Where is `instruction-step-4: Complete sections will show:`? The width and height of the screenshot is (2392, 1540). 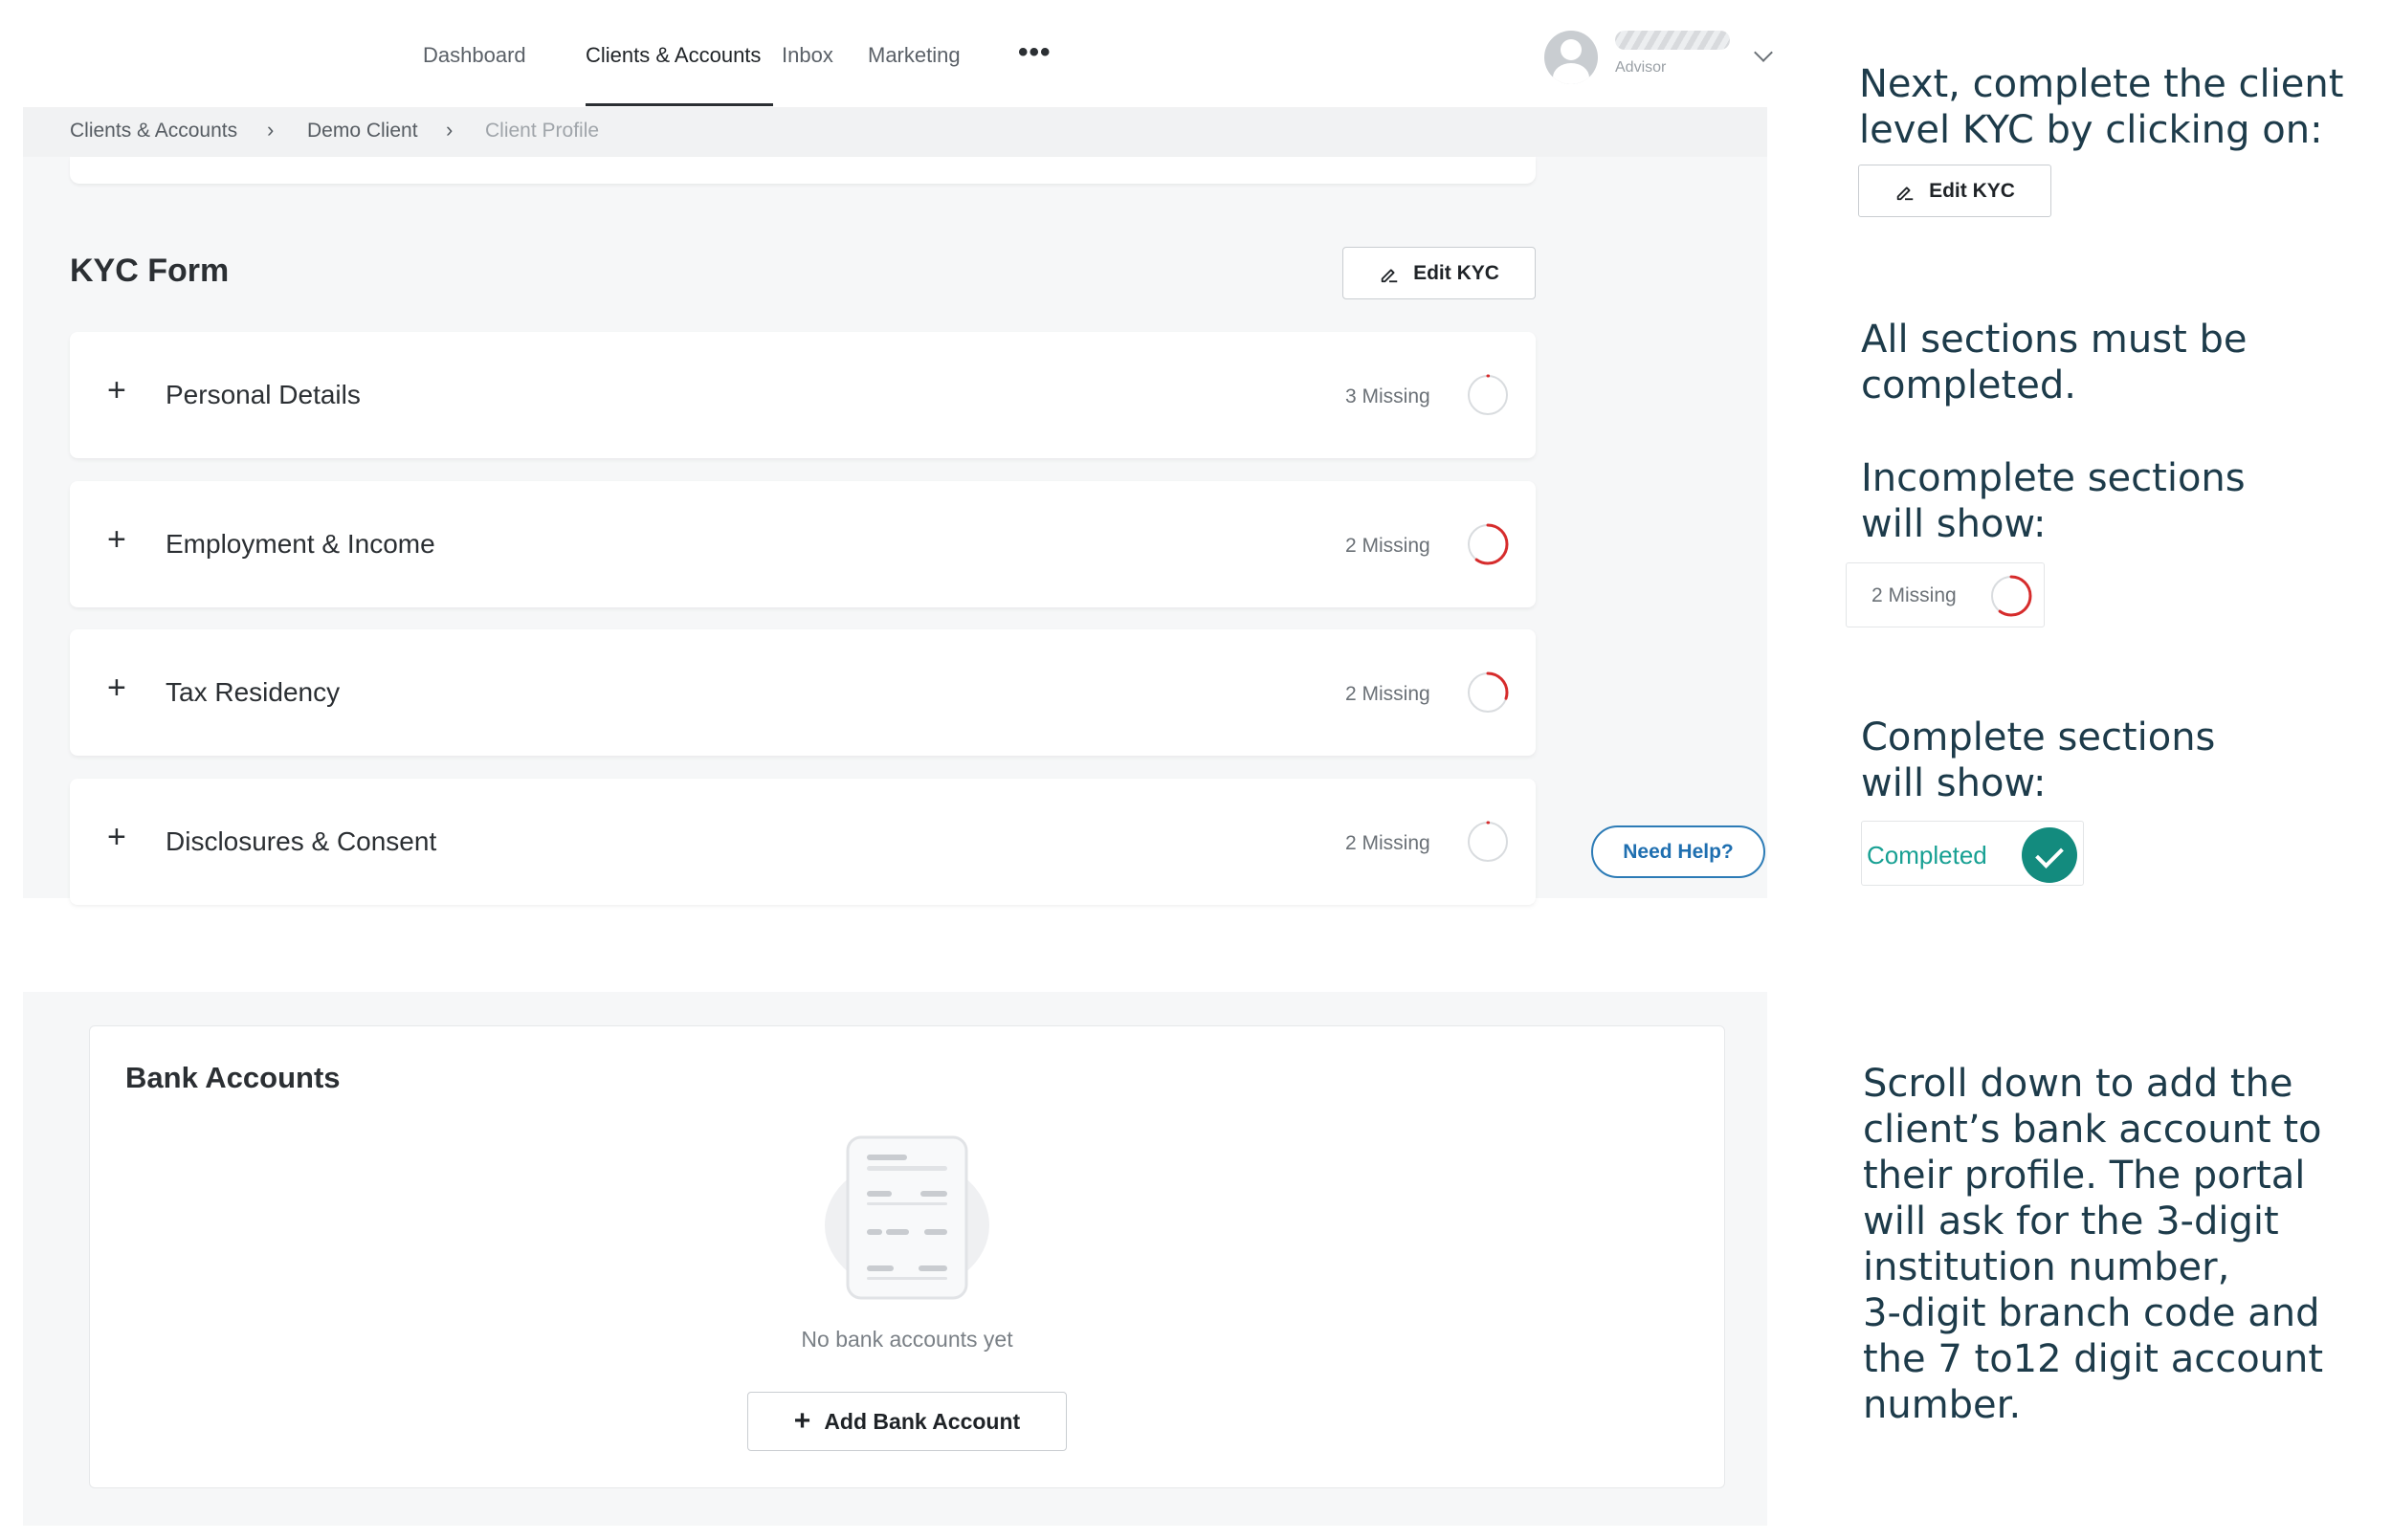 instruction-step-4: Complete sections will show: is located at coordinates (2039, 760).